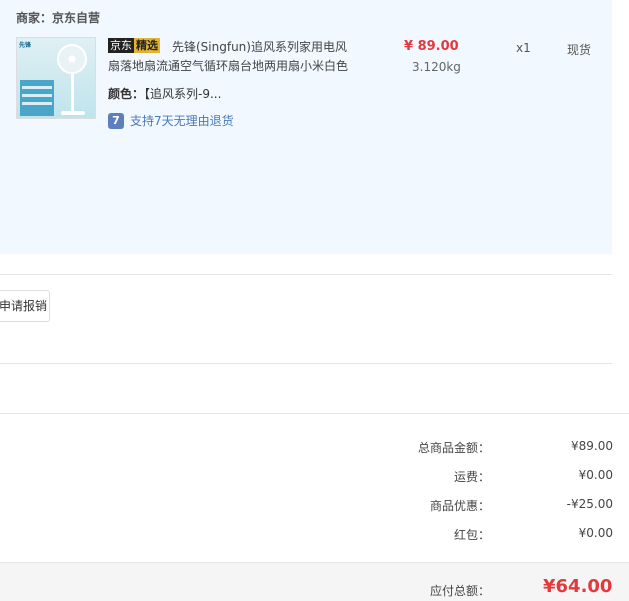 This screenshot has height=601, width=629. Describe the element at coordinates (459, 506) in the screenshot. I see `summary-label: 商品优惠：` at that location.